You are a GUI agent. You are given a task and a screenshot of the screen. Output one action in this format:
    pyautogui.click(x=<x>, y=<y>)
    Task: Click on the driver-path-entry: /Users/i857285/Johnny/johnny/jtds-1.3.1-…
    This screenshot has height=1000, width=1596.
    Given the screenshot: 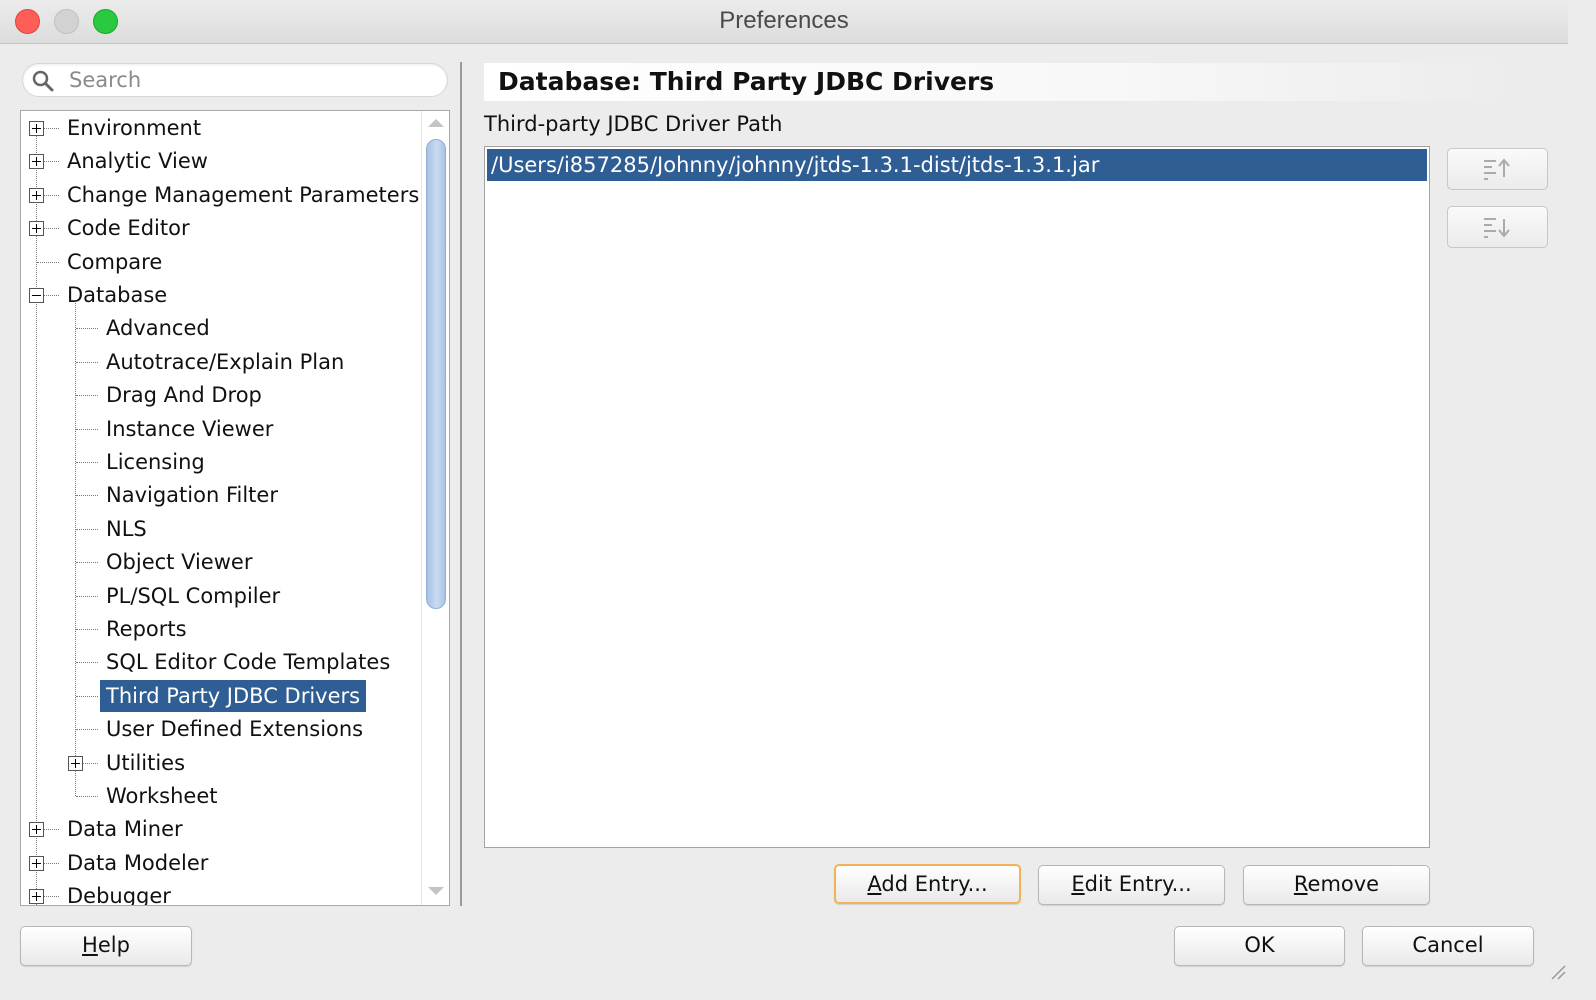 What is the action you would take?
    pyautogui.click(x=957, y=165)
    